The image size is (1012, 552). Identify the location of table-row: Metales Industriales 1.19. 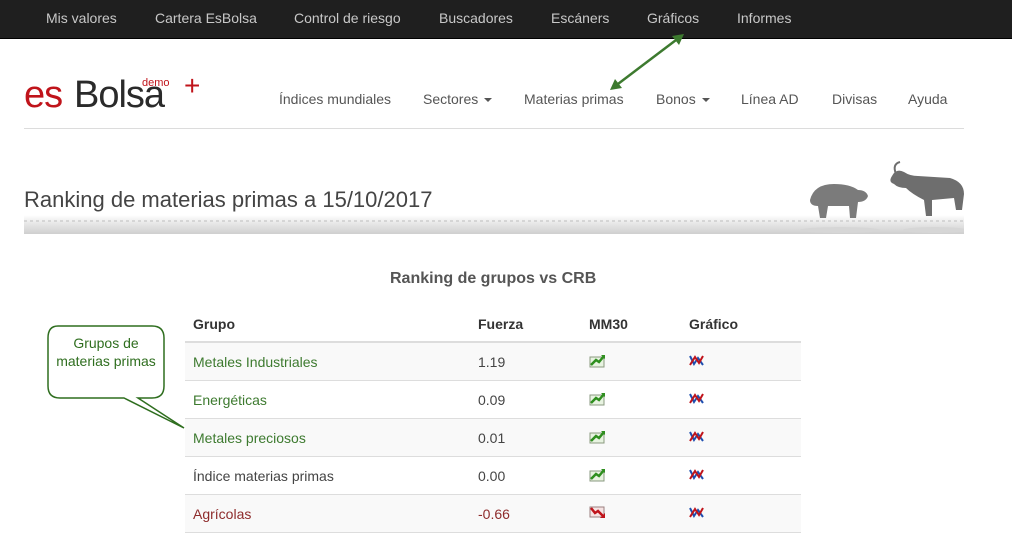
(493, 362).